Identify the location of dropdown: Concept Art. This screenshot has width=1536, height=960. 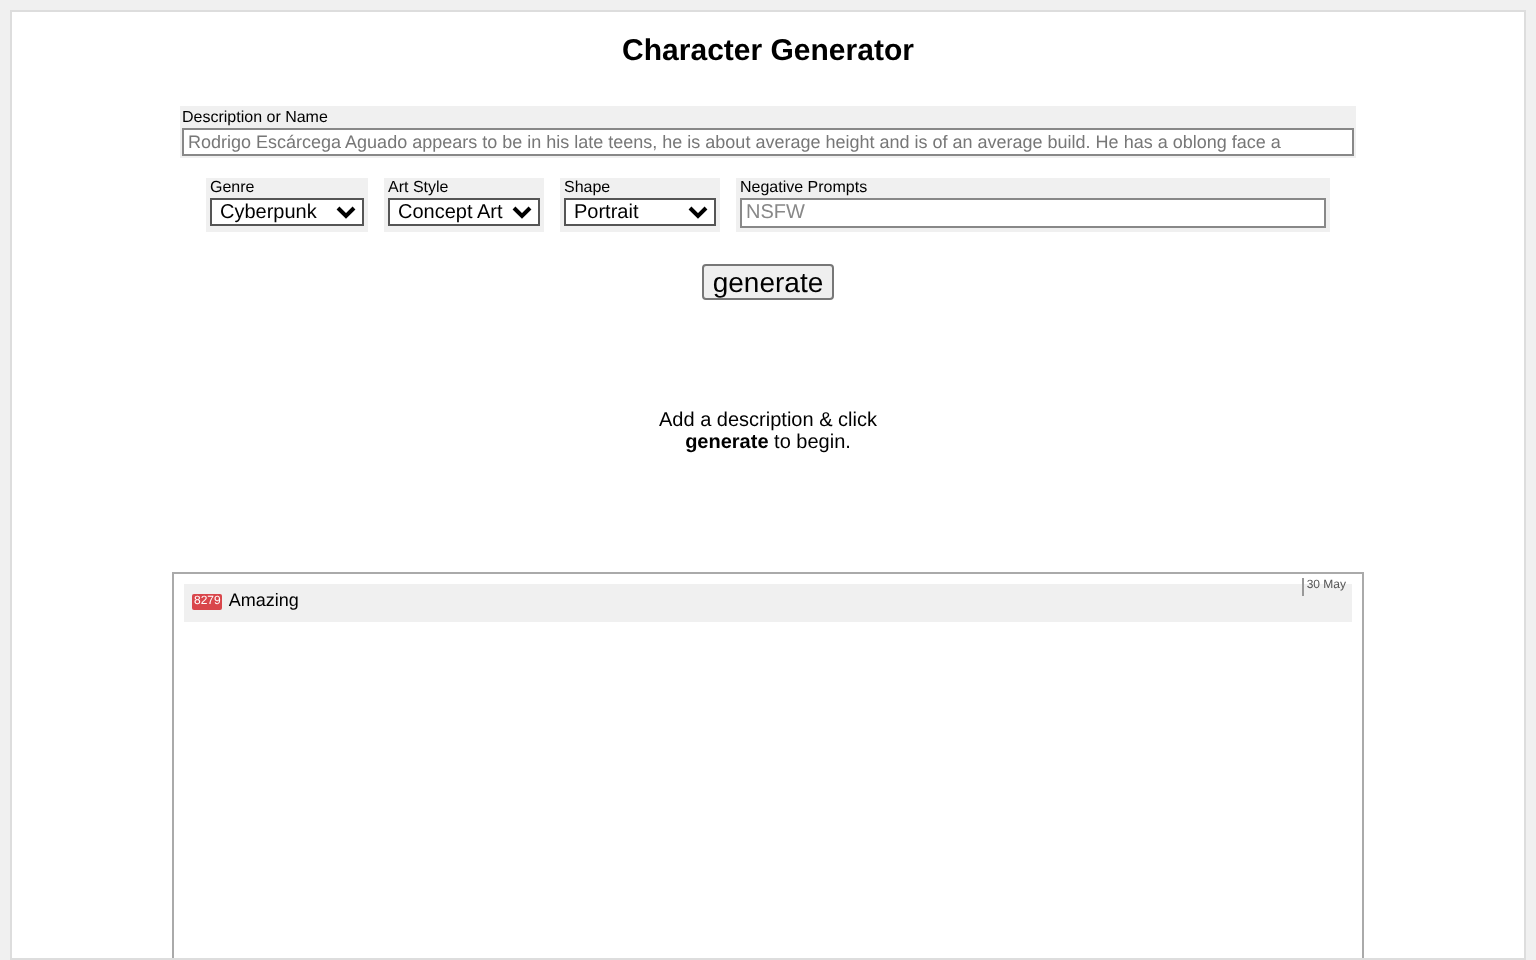
(464, 211).